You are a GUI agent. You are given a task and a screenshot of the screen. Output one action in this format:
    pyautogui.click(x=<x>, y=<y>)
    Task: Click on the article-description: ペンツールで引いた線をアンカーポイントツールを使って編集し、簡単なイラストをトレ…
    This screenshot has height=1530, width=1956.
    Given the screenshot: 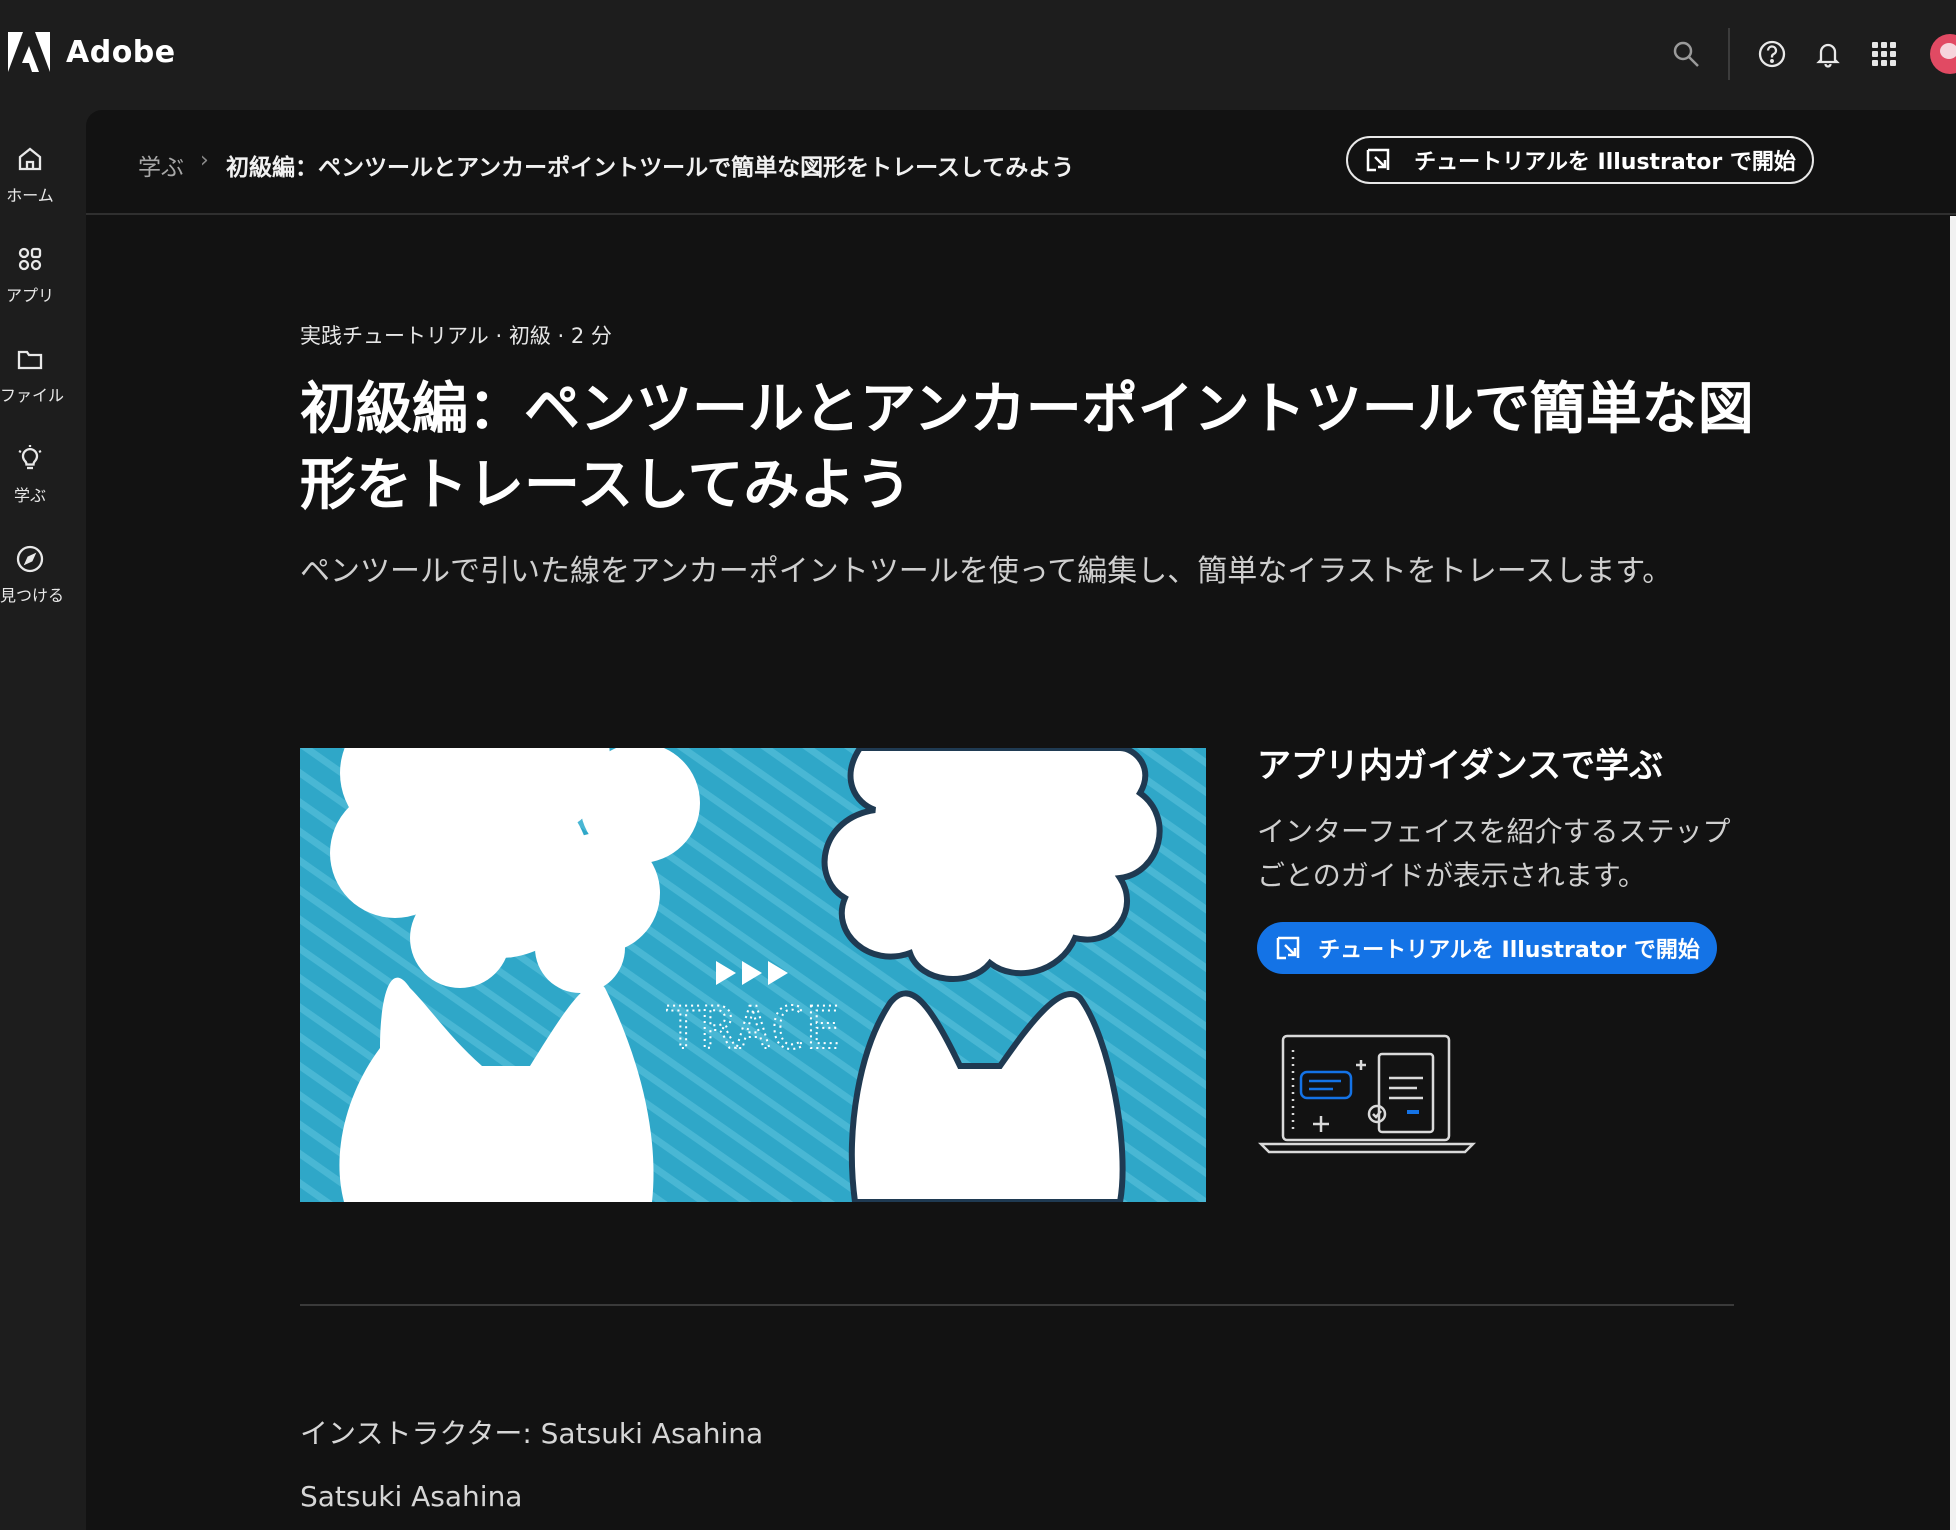 What is the action you would take?
    pyautogui.click(x=986, y=571)
    